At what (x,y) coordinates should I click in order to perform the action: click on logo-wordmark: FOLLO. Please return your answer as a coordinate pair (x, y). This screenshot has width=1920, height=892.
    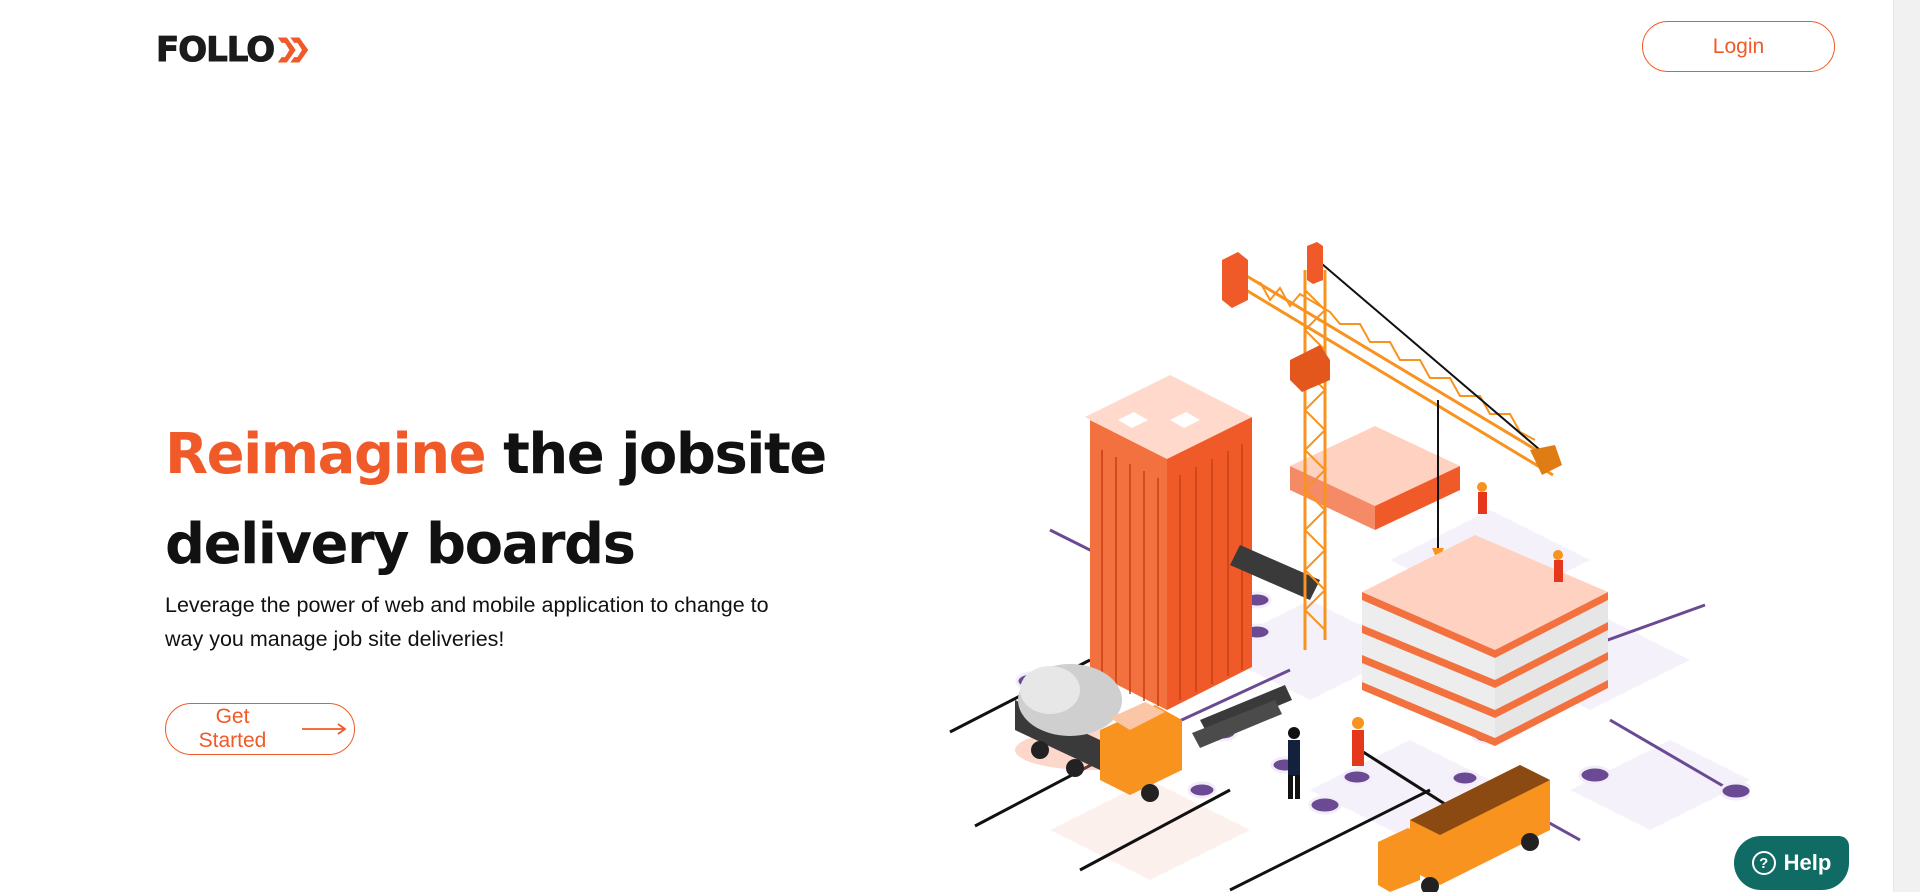
    Looking at the image, I should click on (215, 50).